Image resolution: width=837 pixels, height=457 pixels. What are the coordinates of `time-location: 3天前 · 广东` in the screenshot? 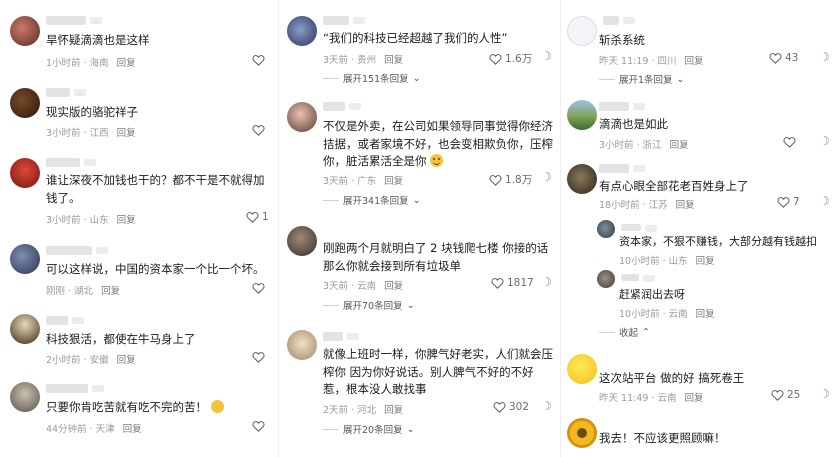 It's located at (350, 181).